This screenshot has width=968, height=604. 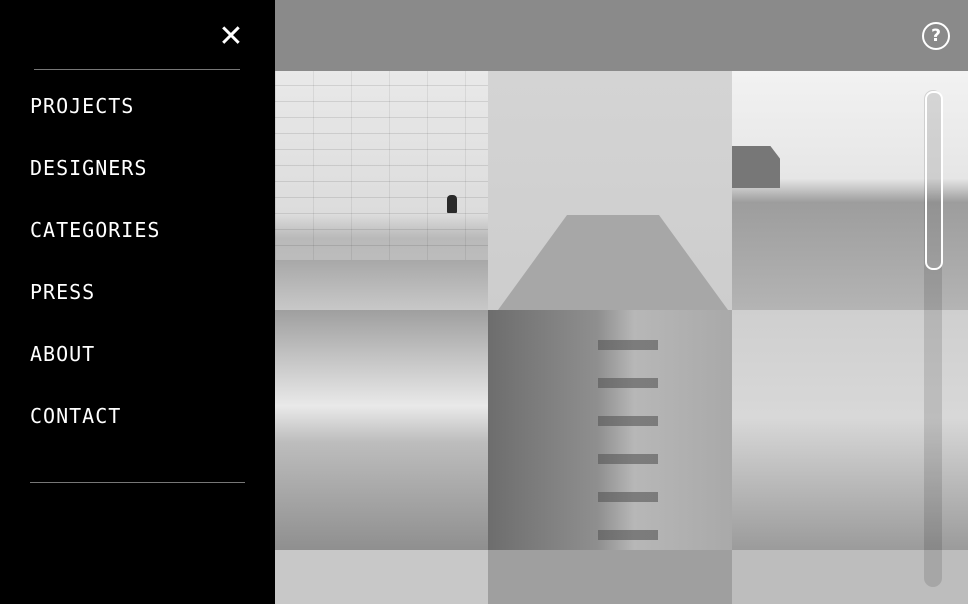 What do you see at coordinates (95, 185) in the screenshot?
I see `nav-item-designers: DESIGNERS` at bounding box center [95, 185].